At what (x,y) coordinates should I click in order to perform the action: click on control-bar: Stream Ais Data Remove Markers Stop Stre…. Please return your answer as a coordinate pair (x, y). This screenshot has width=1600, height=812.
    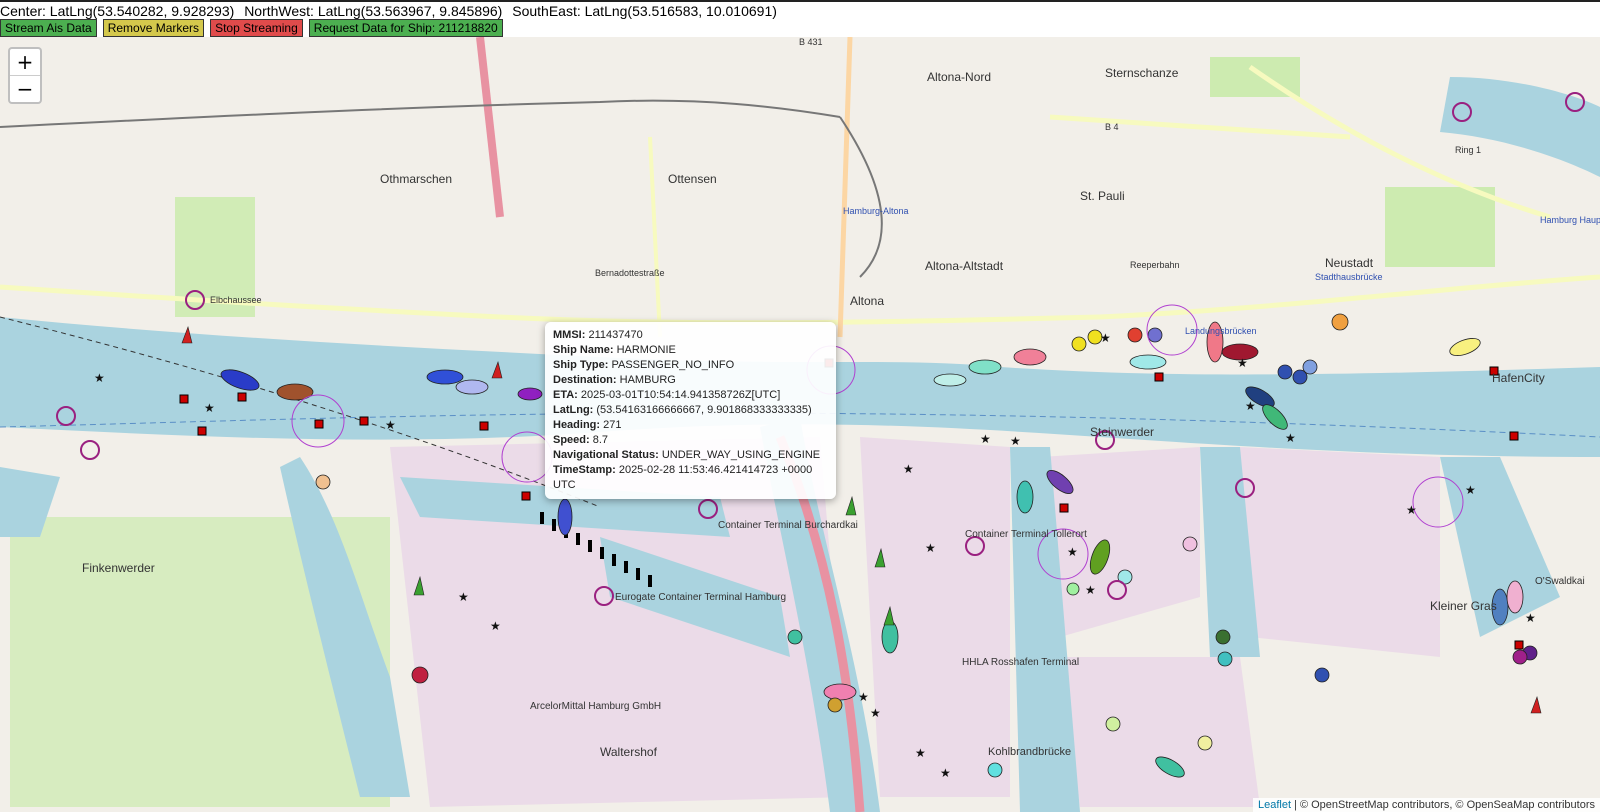
    Looking at the image, I should click on (251, 28).